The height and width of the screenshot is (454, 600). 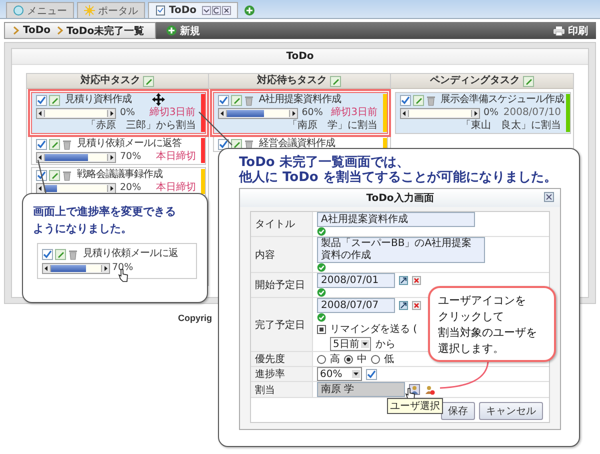 I want to click on callout-text: 割当対象のユーザを, so click(x=488, y=333).